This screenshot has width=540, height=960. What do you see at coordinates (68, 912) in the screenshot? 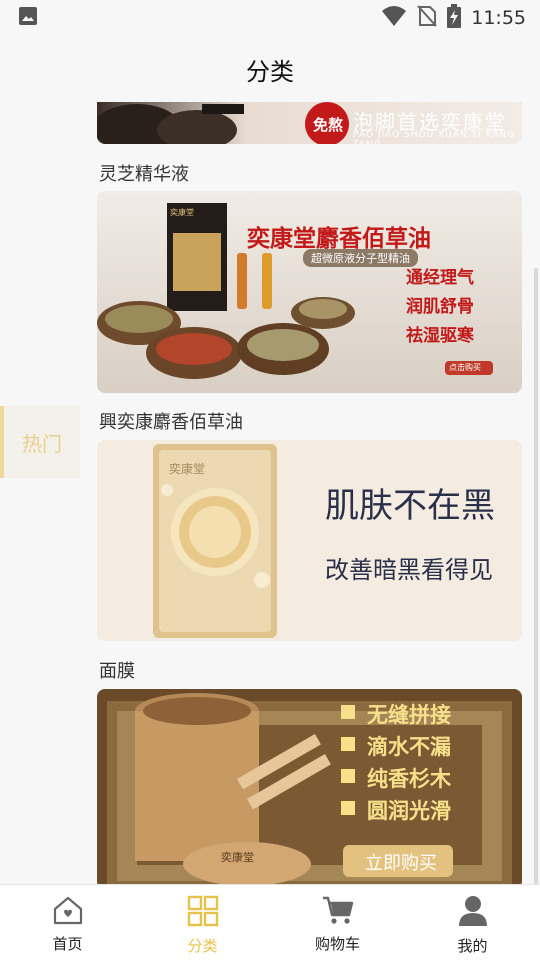
I see `home-icon` at bounding box center [68, 912].